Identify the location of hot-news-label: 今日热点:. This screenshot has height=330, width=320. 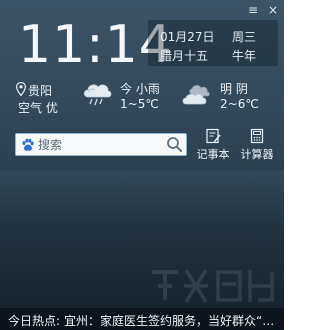
(34, 321).